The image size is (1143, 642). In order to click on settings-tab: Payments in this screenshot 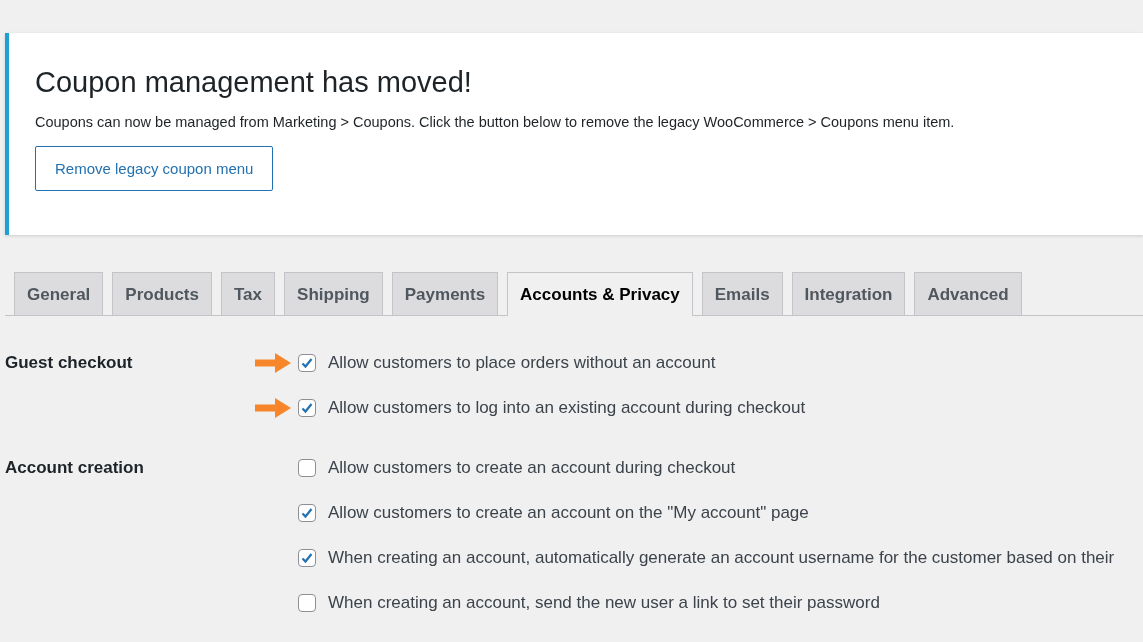, I will do `click(445, 293)`.